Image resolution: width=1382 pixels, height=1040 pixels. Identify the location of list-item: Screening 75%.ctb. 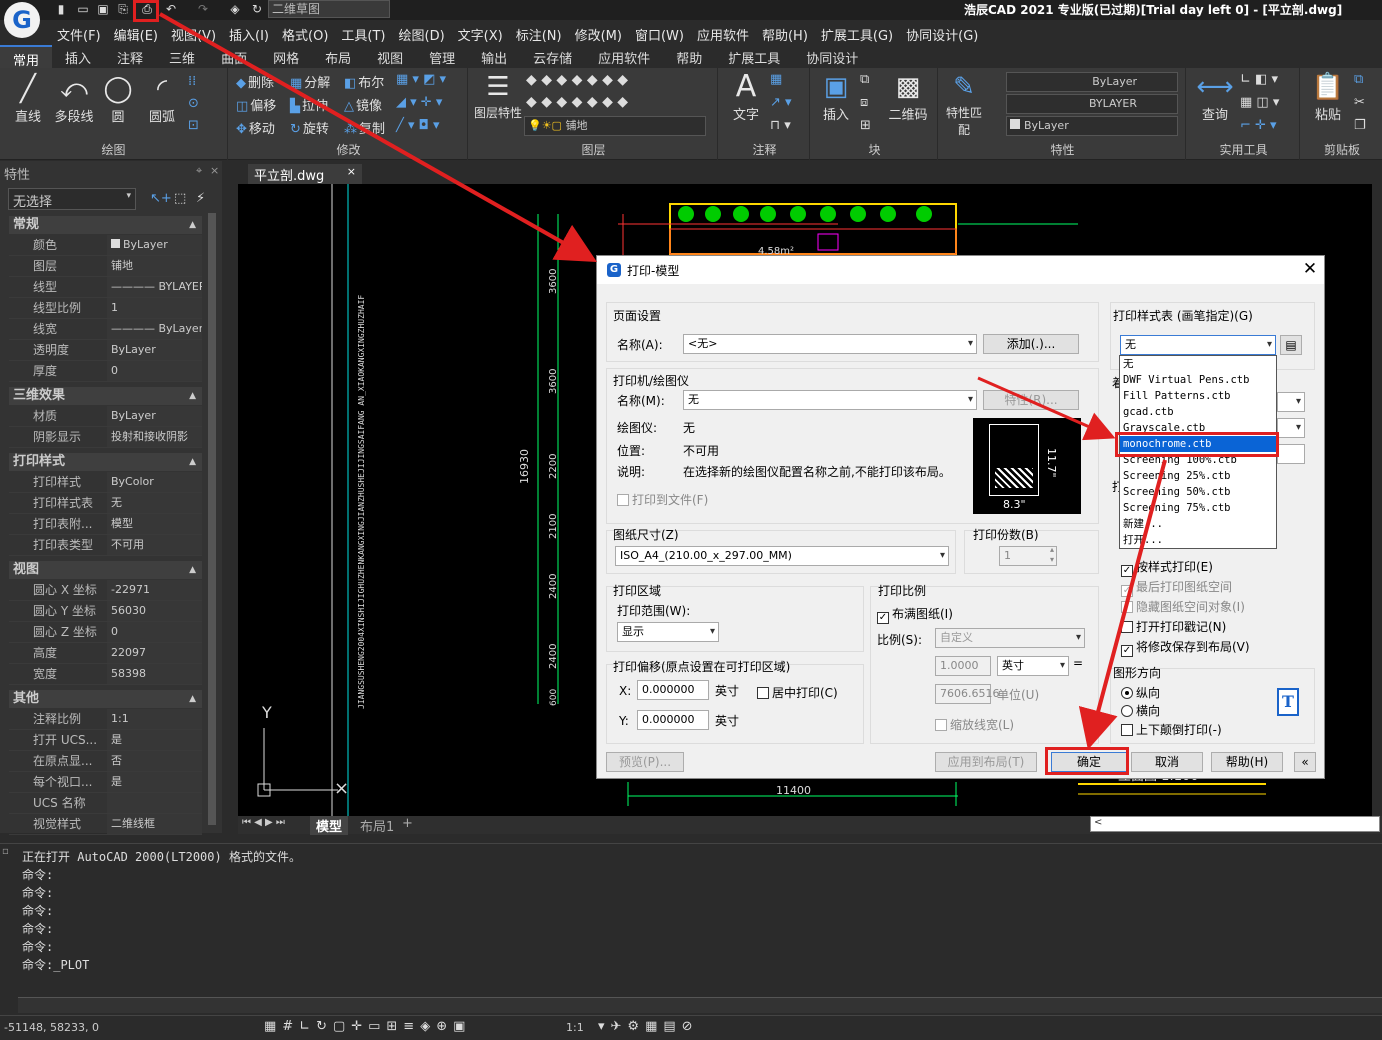
(1198, 508).